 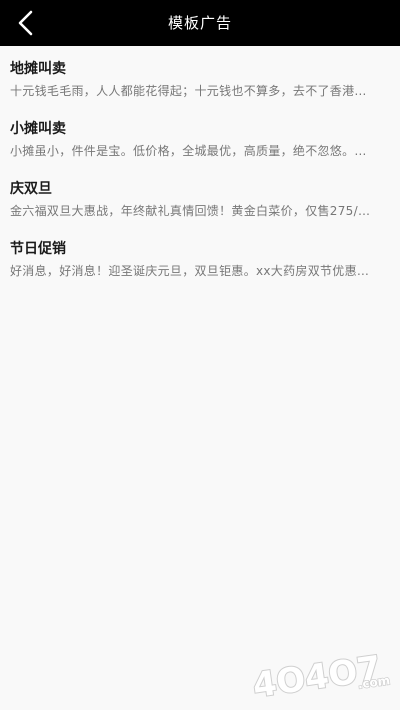 I want to click on template-title: 地摊叫卖, so click(x=38, y=69).